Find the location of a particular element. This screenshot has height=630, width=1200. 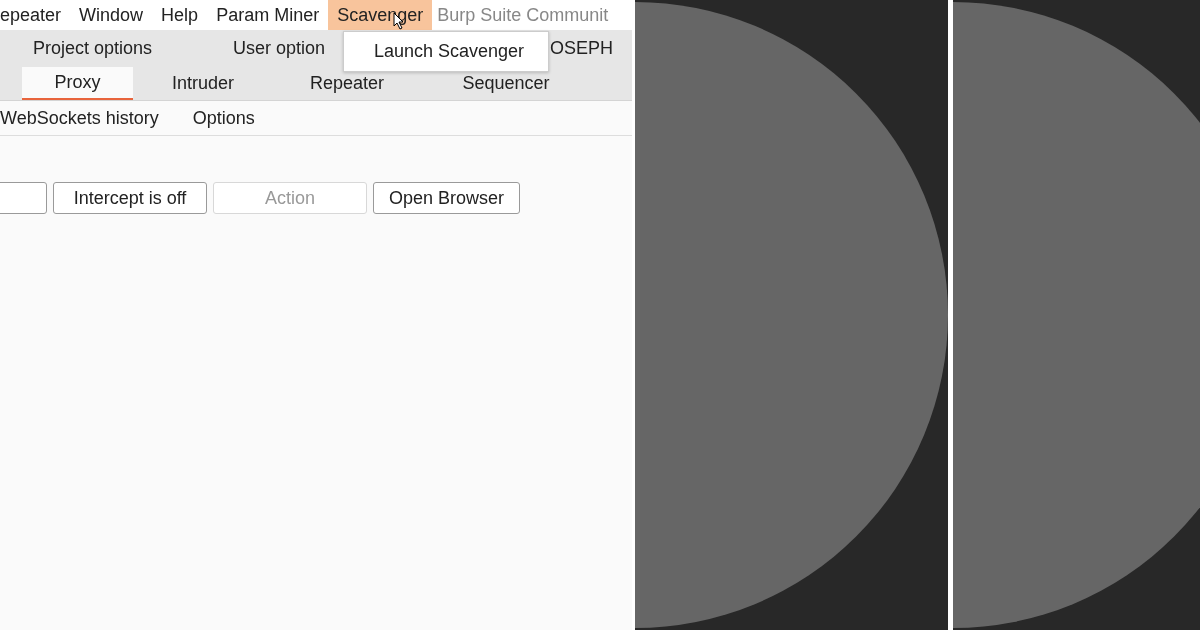

toolbar-button: Open Browser is located at coordinates (447, 198).